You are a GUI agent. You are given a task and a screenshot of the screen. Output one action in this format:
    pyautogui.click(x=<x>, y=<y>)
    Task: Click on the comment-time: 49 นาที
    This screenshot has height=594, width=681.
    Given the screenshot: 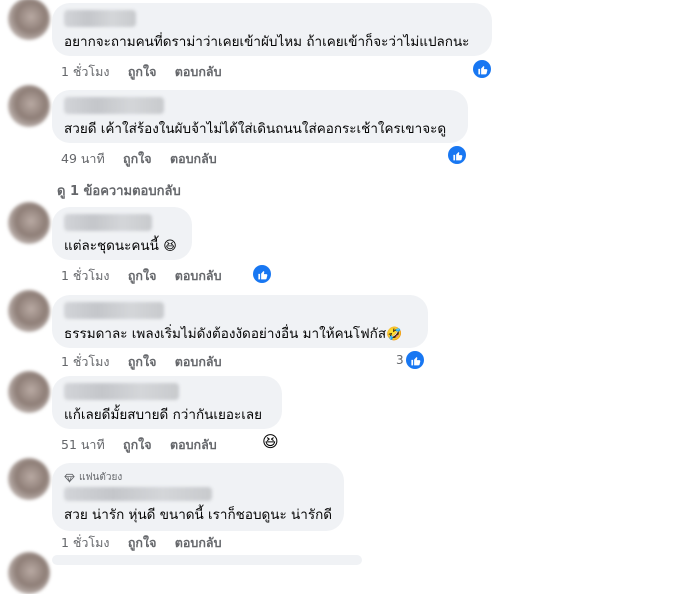 What is the action you would take?
    pyautogui.click(x=83, y=158)
    